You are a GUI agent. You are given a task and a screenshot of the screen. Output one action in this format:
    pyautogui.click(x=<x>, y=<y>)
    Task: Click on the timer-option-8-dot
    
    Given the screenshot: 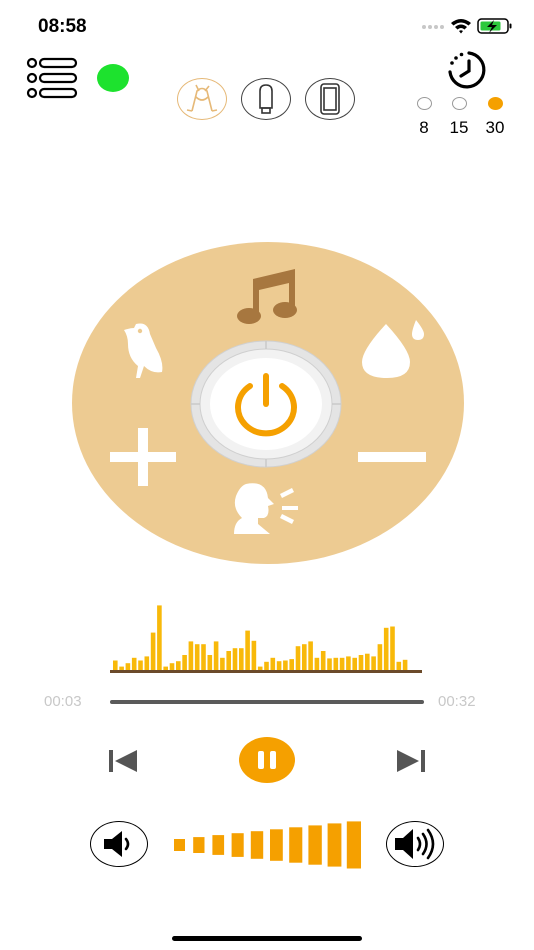 What is the action you would take?
    pyautogui.click(x=424, y=103)
    